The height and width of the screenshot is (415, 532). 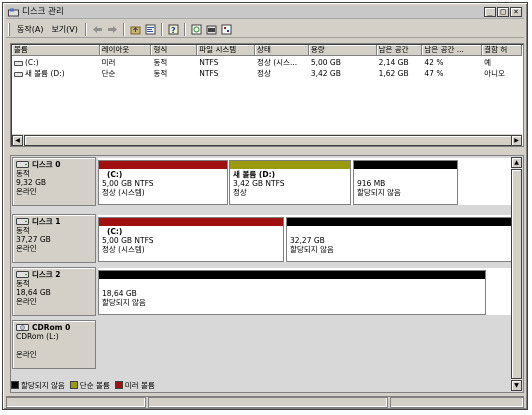 I want to click on volume-percent-free: 42 %, so click(x=434, y=62).